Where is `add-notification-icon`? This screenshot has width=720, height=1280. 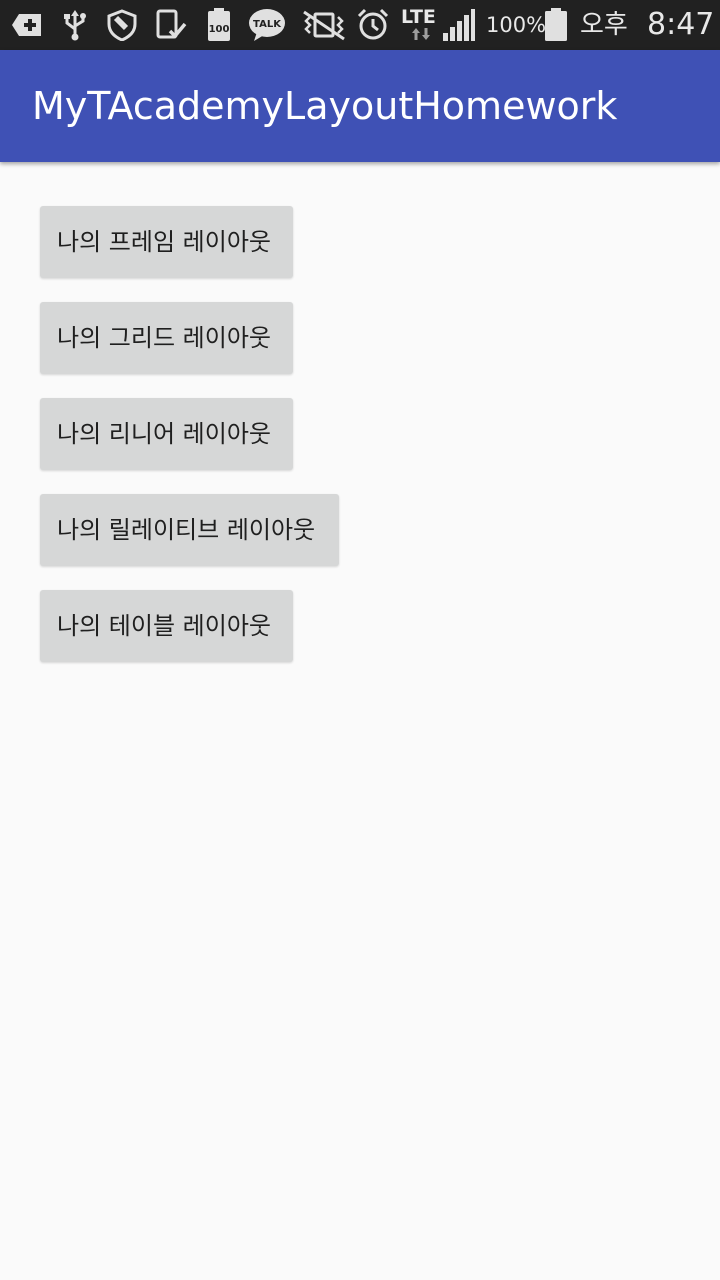
add-notification-icon is located at coordinates (27, 25).